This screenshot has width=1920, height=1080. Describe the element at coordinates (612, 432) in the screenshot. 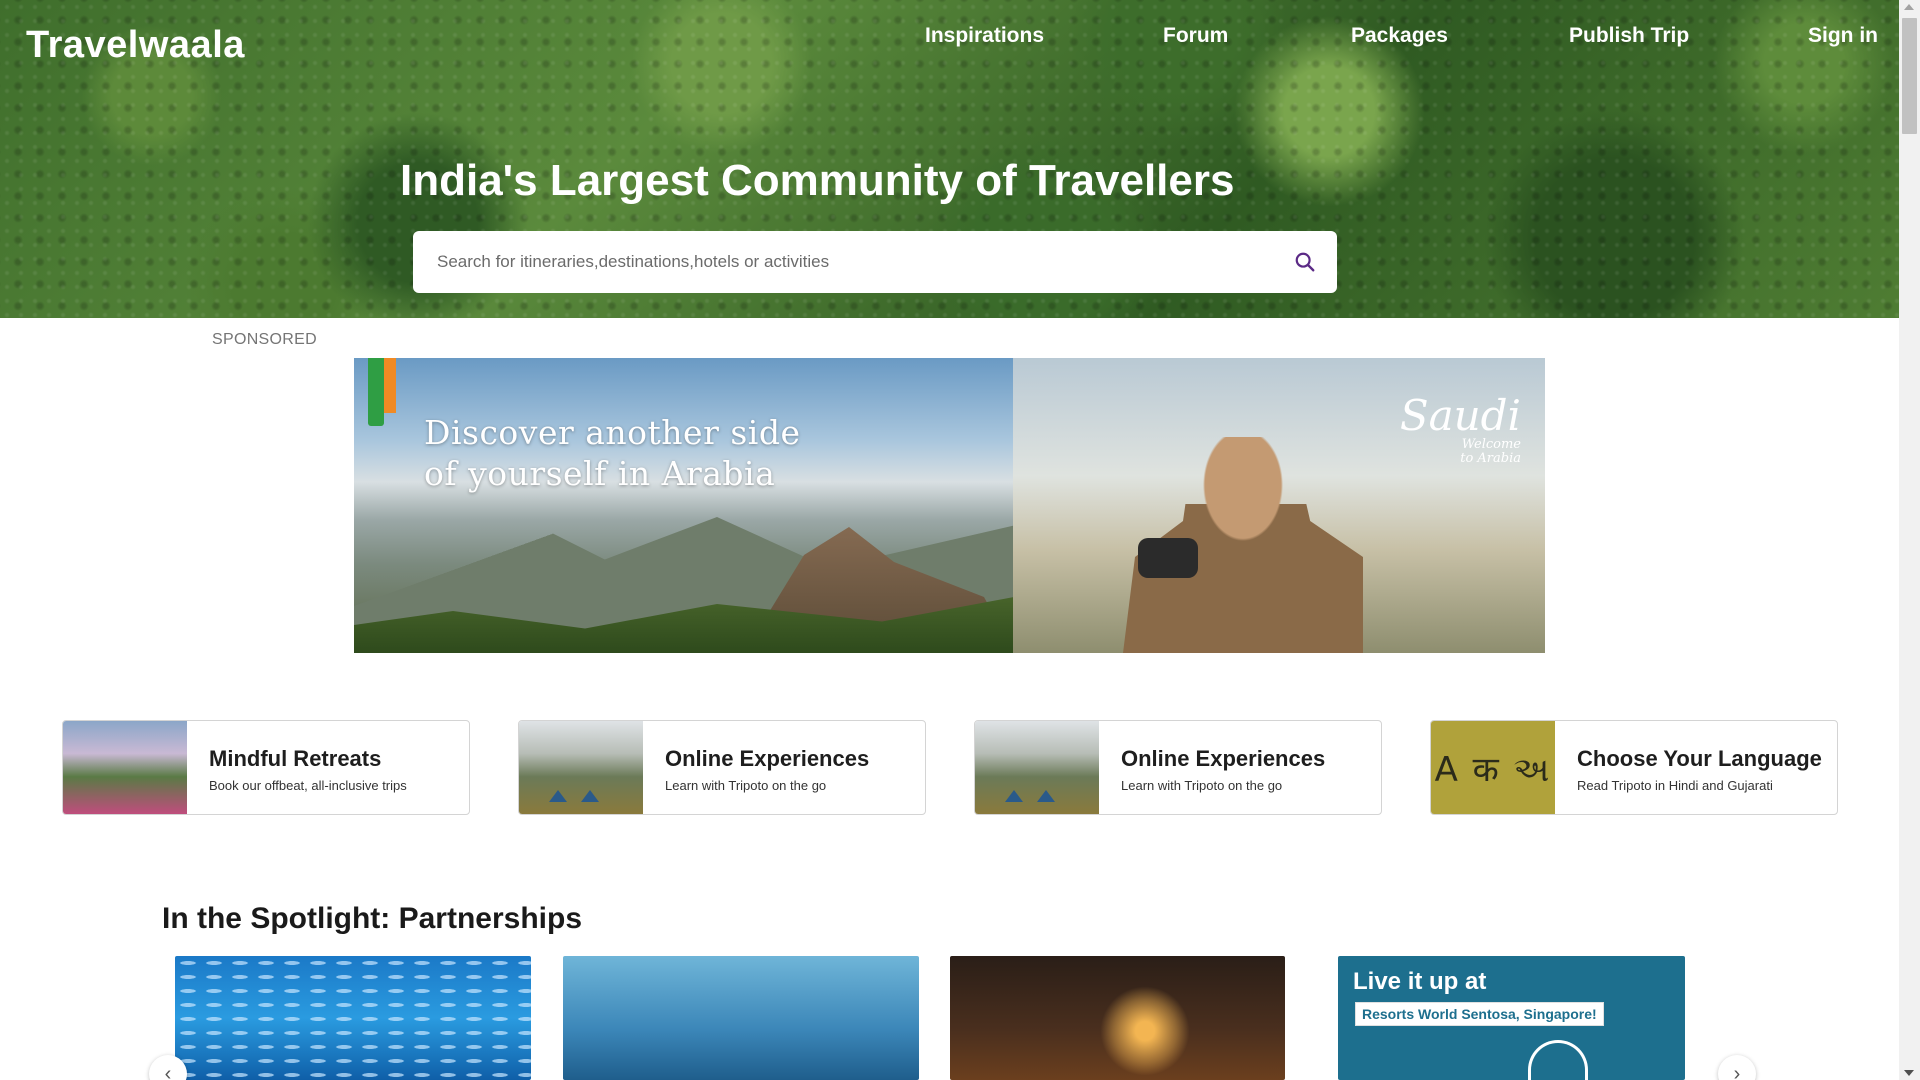

I see `ad-headline-line1: Discover another side` at that location.